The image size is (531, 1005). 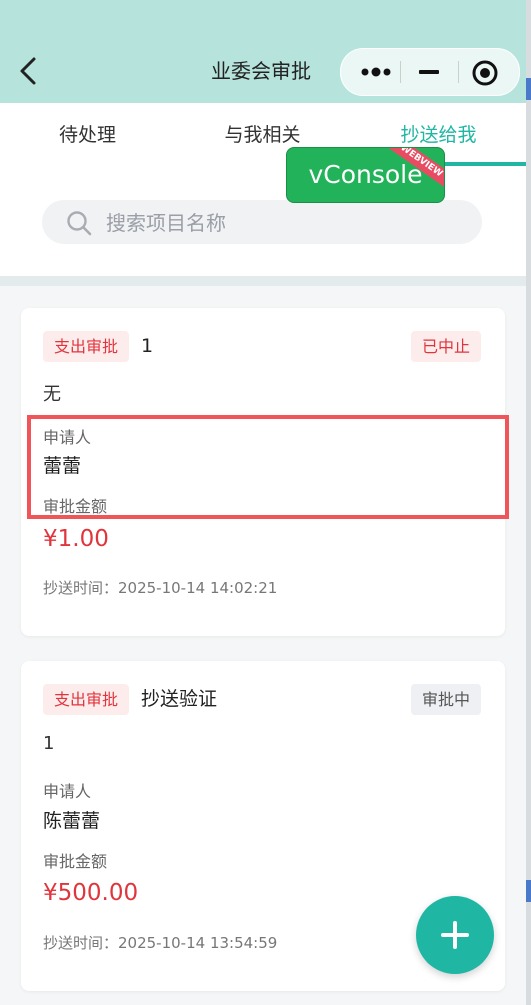 I want to click on highlight-annotation-box, so click(x=268, y=467).